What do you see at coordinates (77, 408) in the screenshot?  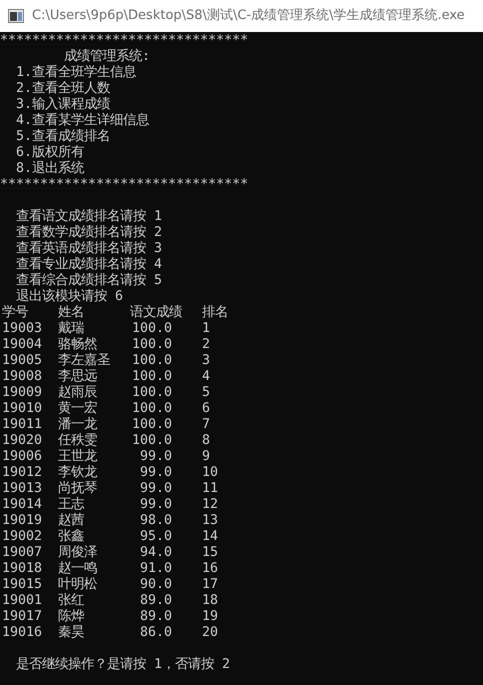 I see `student-name: 黄一宏` at bounding box center [77, 408].